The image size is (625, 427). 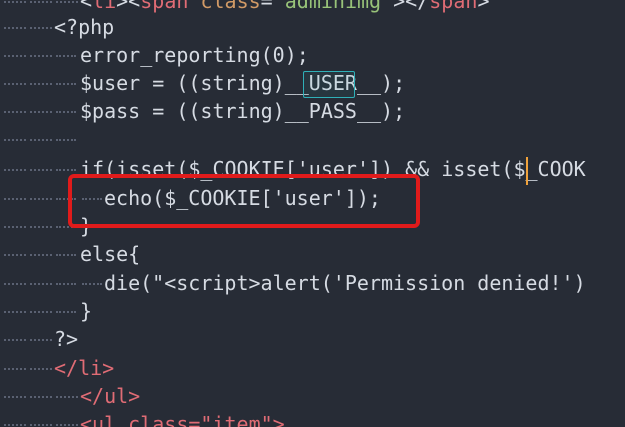 I want to click on code-line-3: error_reporting(0);, so click(x=312, y=55).